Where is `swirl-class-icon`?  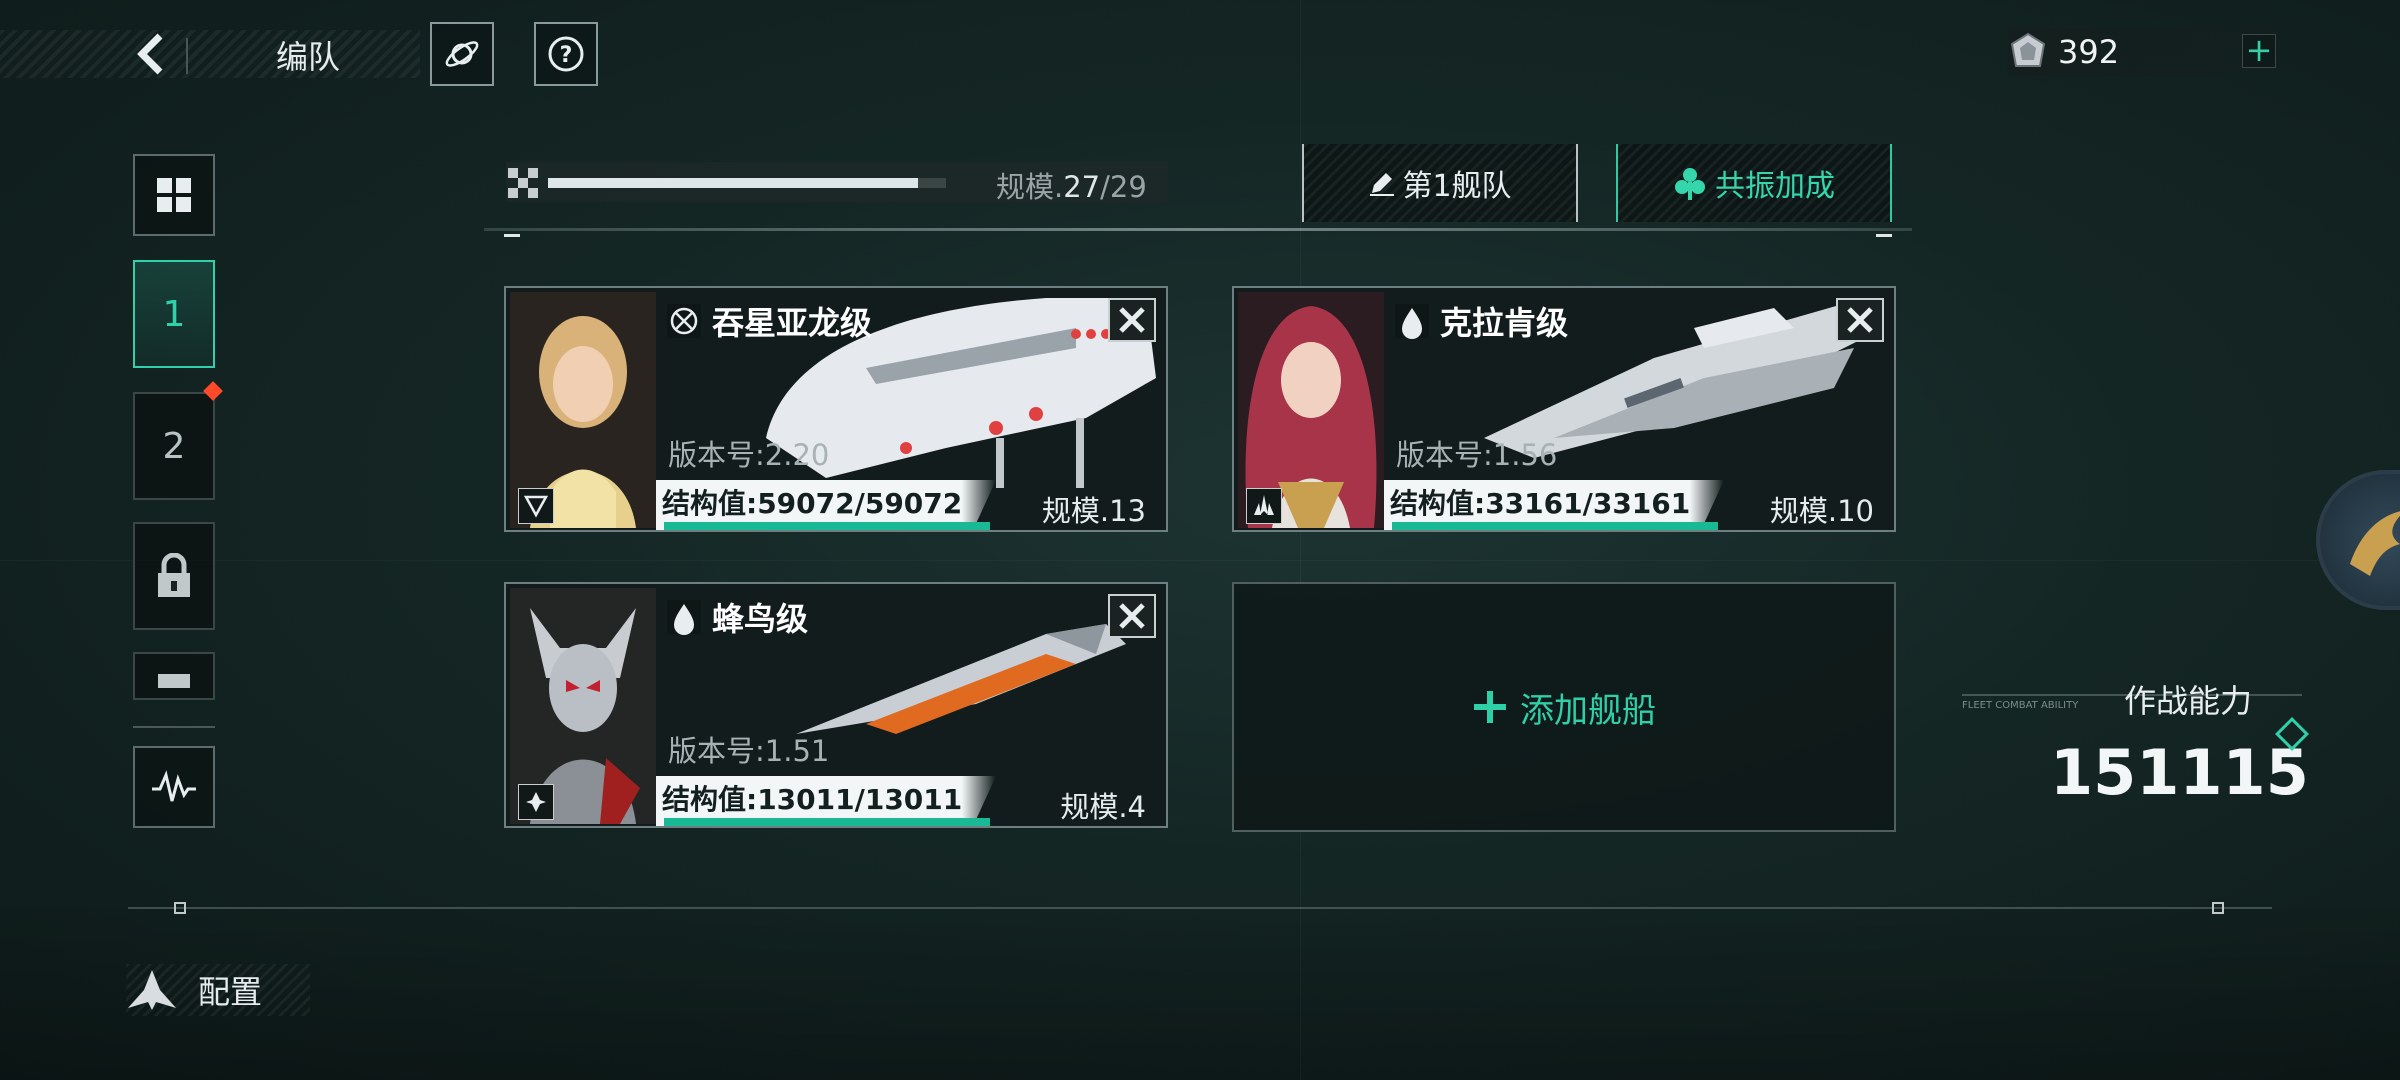 swirl-class-icon is located at coordinates (536, 802).